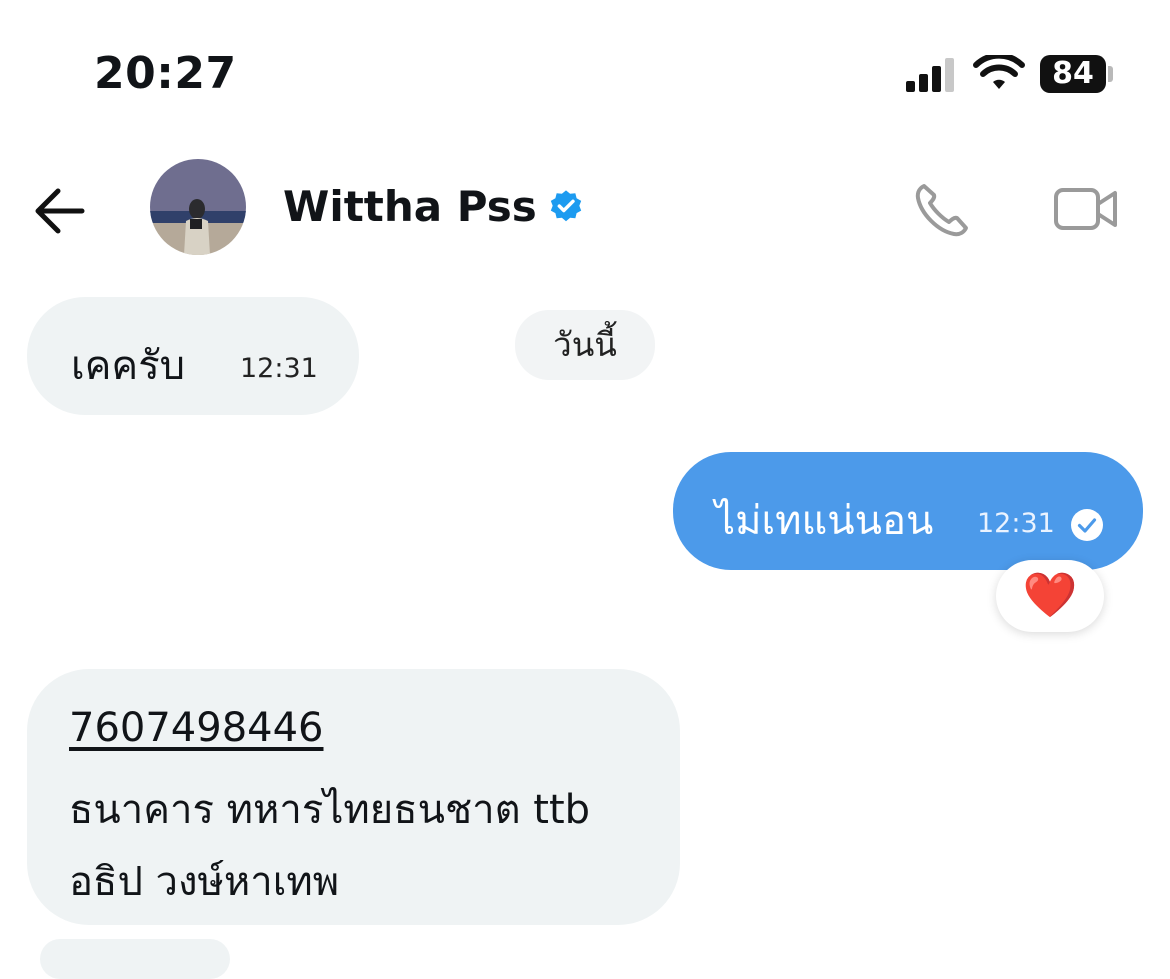  I want to click on status-bar: 20:27 84, so click(585, 70).